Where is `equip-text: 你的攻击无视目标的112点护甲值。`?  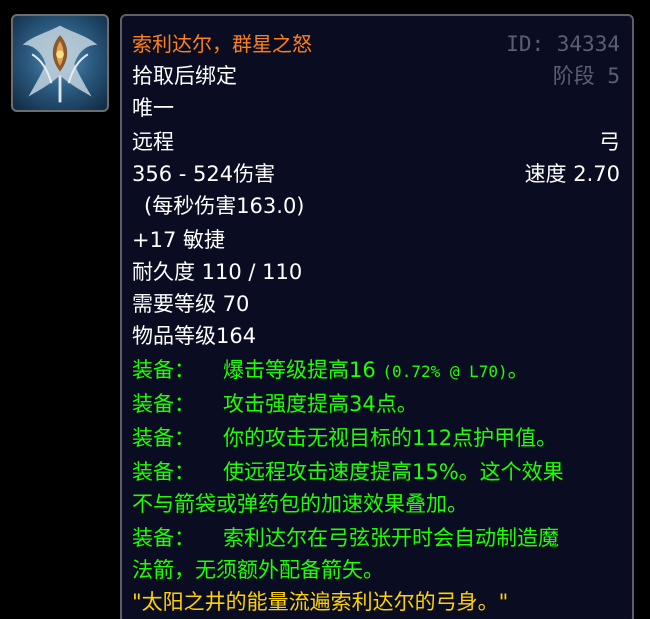 equip-text: 你的攻击无视目标的112点护甲值。 is located at coordinates (390, 438).